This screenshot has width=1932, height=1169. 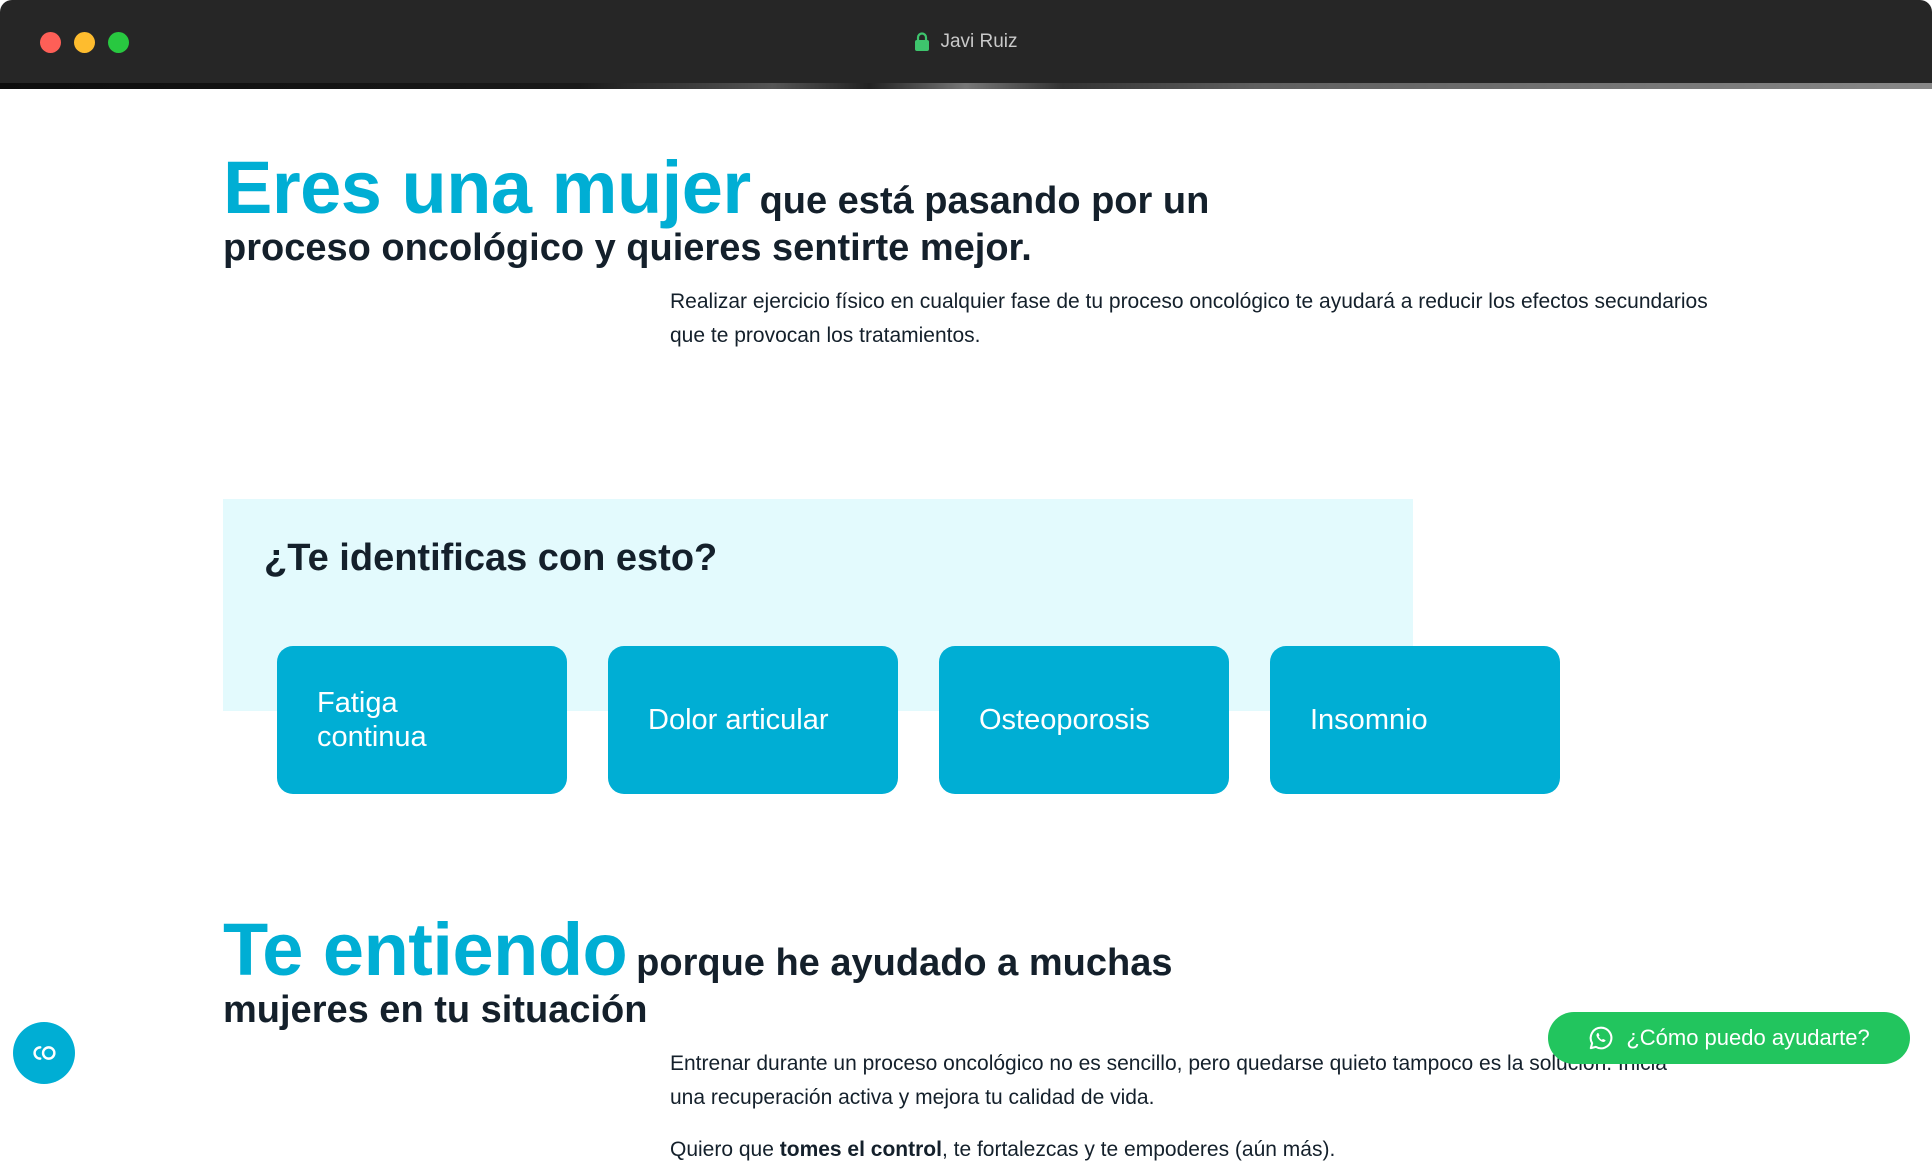 I want to click on whatsapp-chat-button: ¿Cómo puedo ayudarte?, so click(x=1729, y=1038).